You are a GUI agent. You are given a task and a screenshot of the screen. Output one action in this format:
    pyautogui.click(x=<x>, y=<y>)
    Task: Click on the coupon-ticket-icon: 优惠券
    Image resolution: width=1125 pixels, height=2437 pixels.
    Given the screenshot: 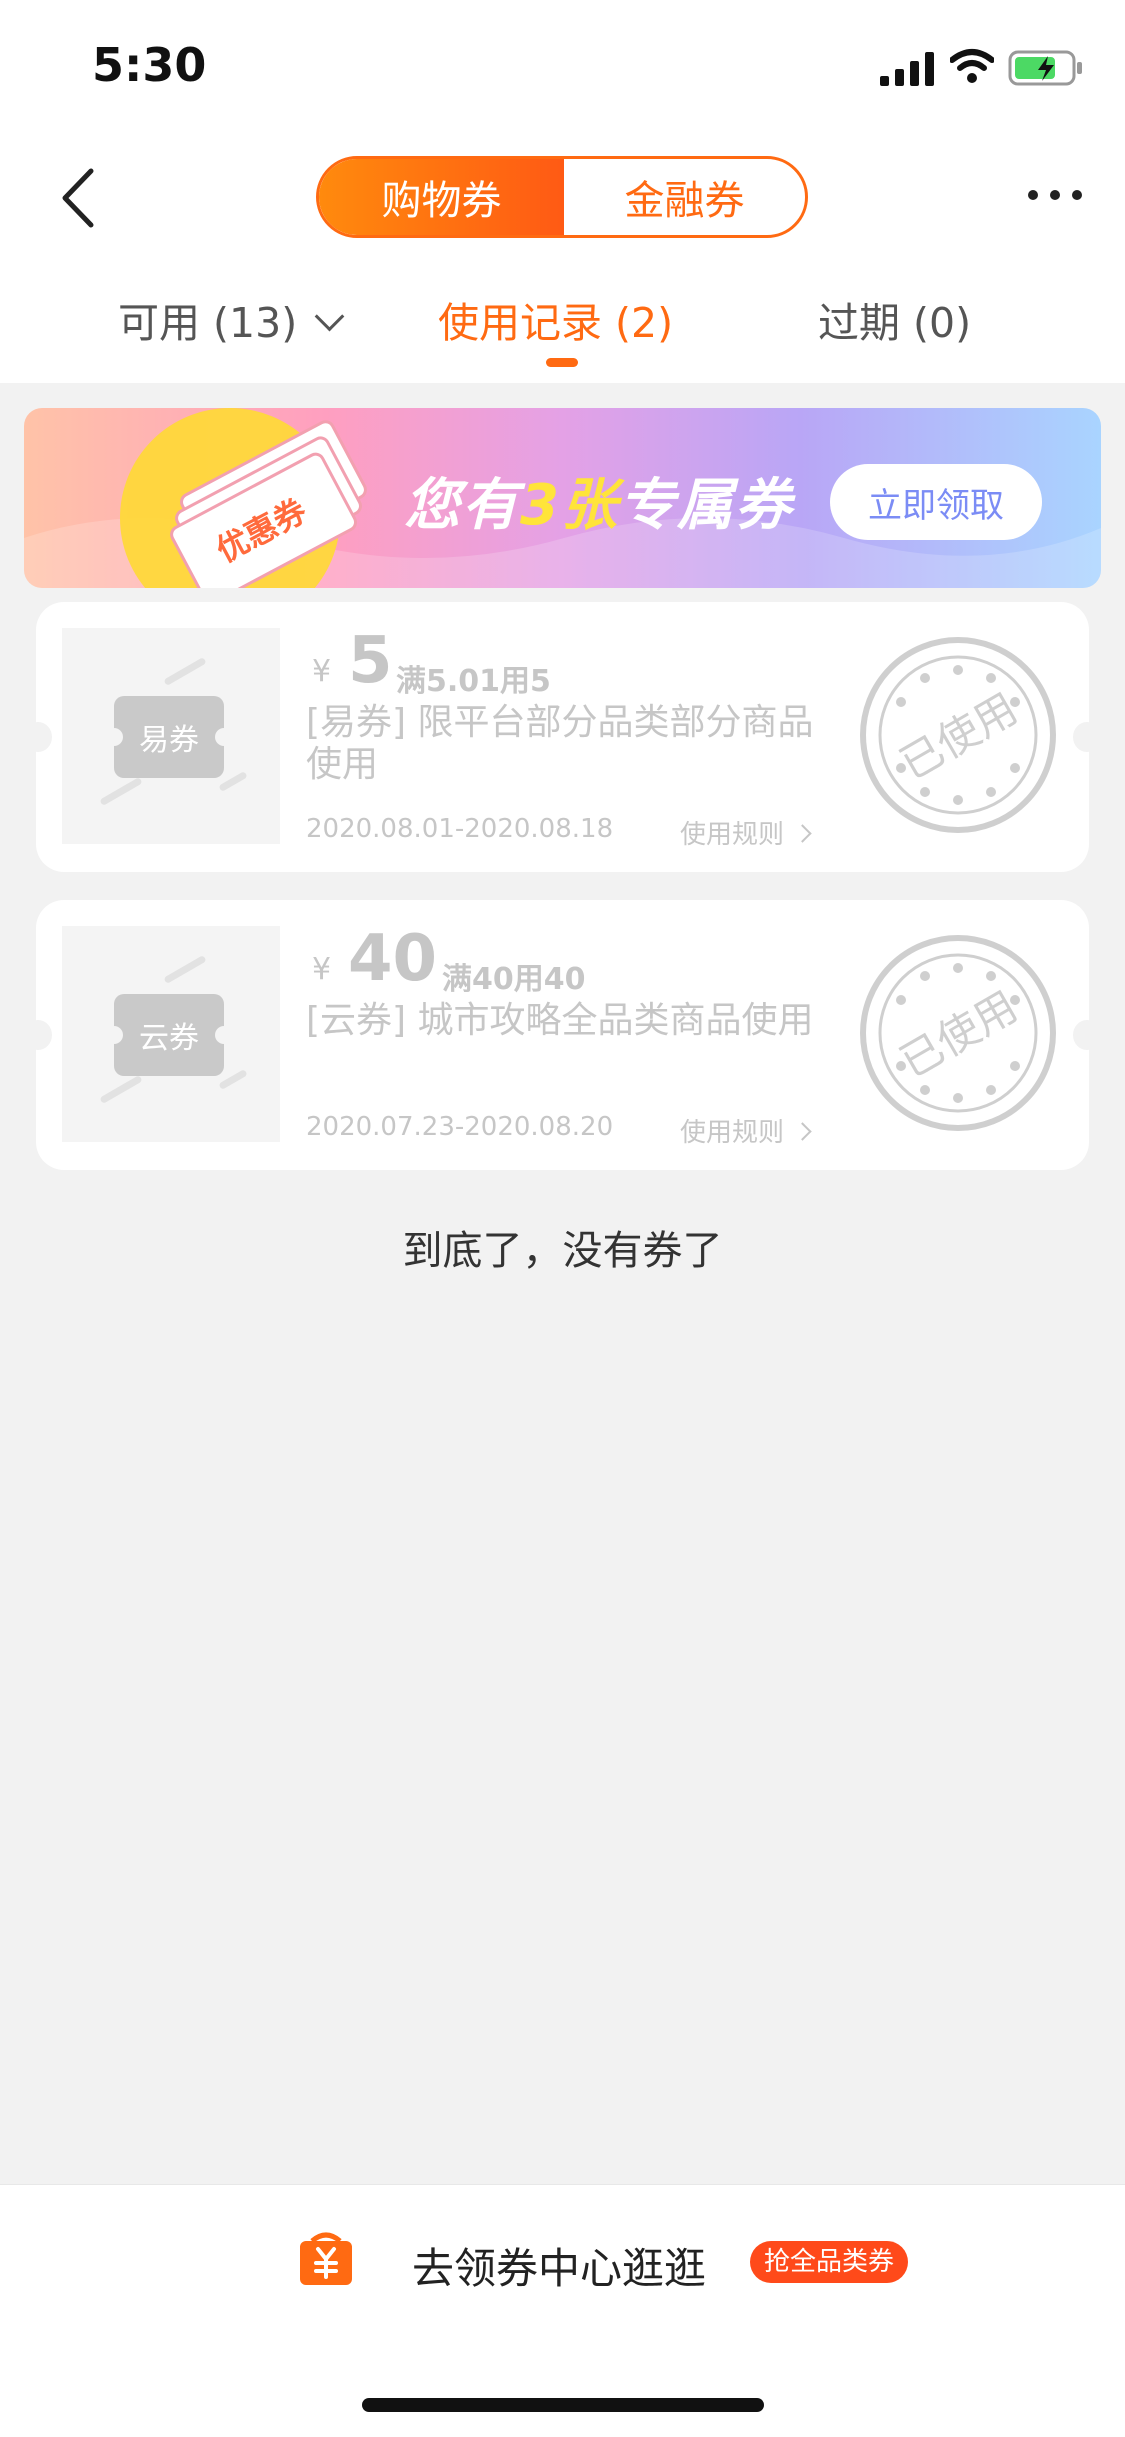 What is the action you would take?
    pyautogui.click(x=268, y=504)
    